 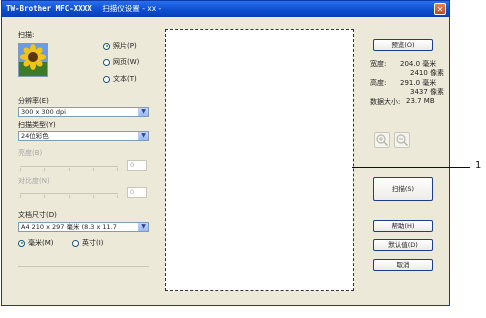 What do you see at coordinates (75, 243) in the screenshot?
I see `radio-inch` at bounding box center [75, 243].